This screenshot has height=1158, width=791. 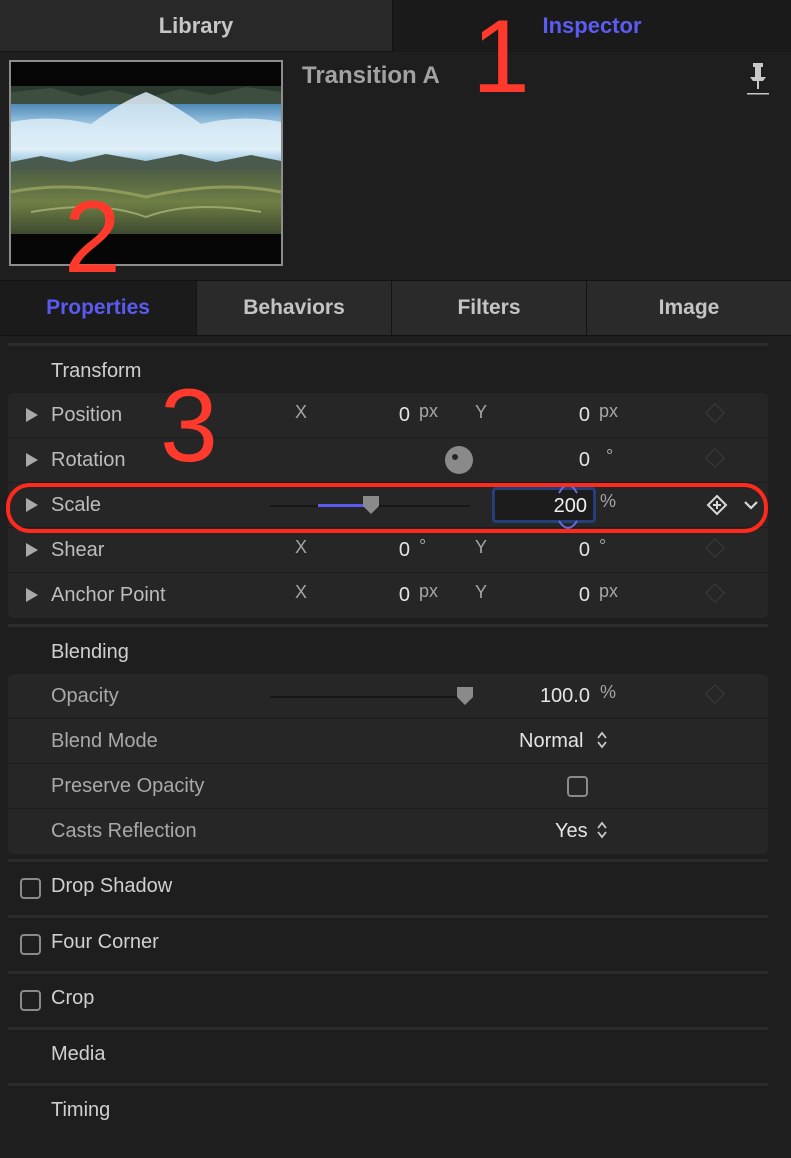 What do you see at coordinates (73, 998) in the screenshot?
I see `crop-label: Crop` at bounding box center [73, 998].